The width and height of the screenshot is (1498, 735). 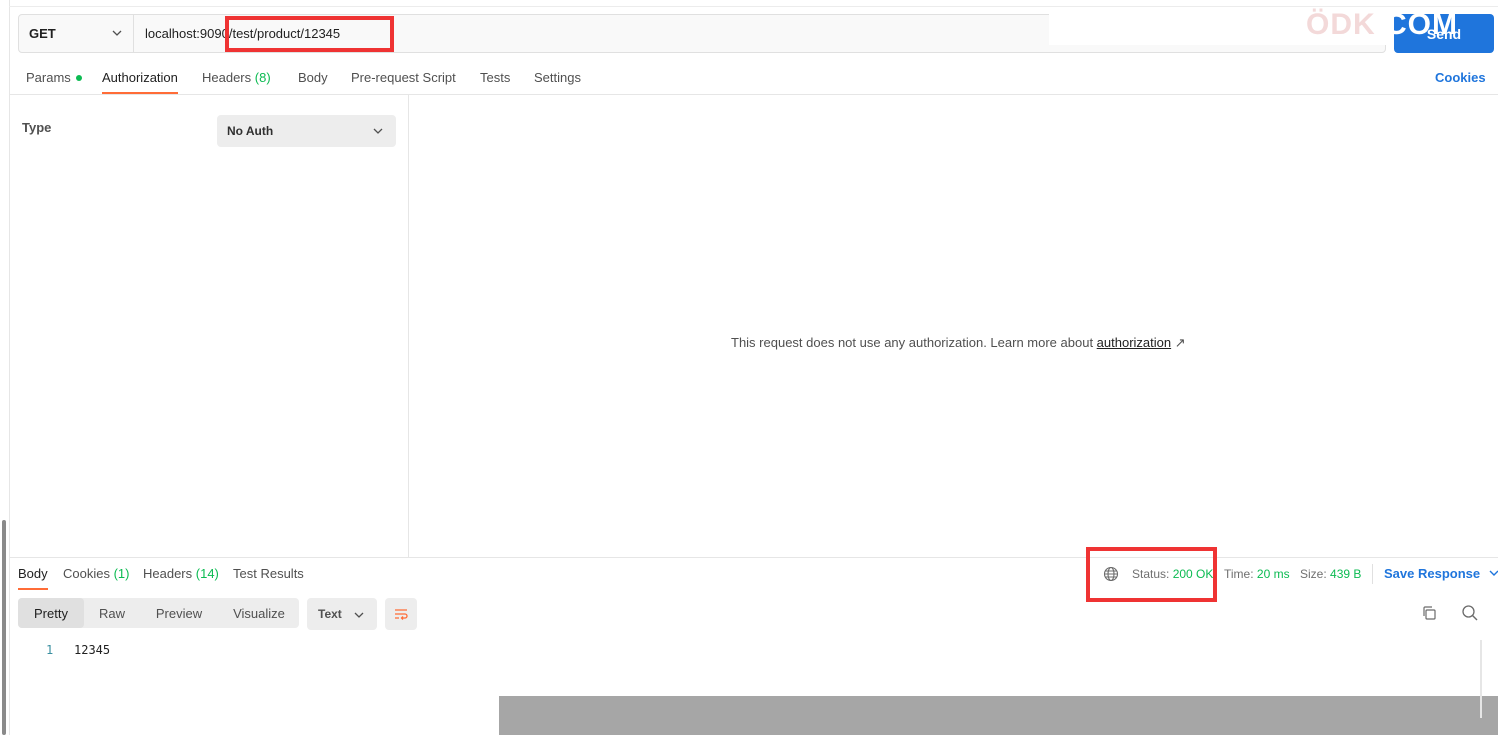 I want to click on copy-icon, so click(x=1429, y=613).